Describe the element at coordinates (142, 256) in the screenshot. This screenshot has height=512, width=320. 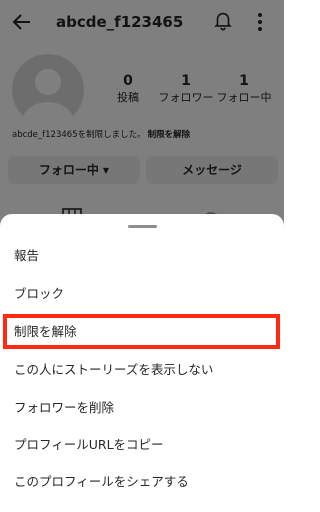
I see `menu-item-report: 報告` at that location.